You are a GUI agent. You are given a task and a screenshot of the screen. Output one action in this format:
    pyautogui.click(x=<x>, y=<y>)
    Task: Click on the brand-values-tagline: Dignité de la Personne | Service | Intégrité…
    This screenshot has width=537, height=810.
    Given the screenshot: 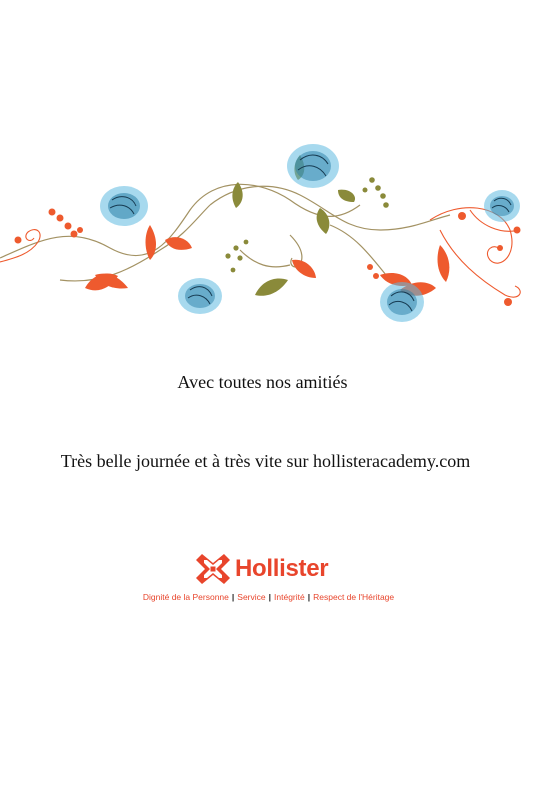 What is the action you would take?
    pyautogui.click(x=268, y=597)
    